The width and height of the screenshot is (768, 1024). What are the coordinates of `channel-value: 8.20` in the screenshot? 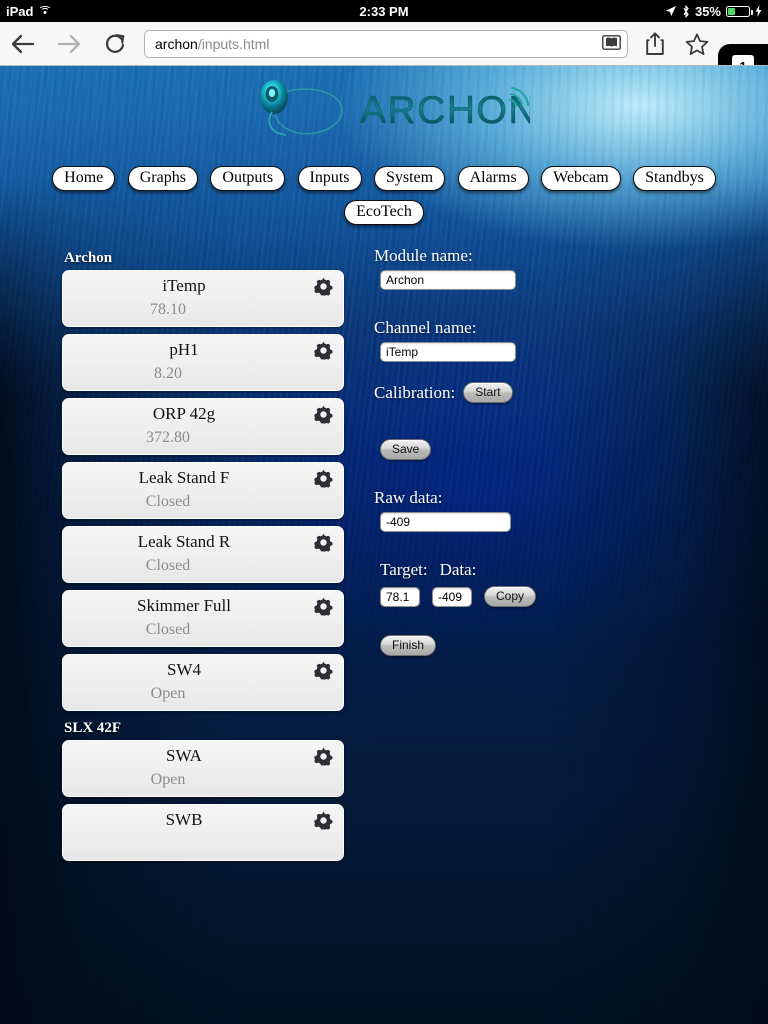 It's located at (168, 373).